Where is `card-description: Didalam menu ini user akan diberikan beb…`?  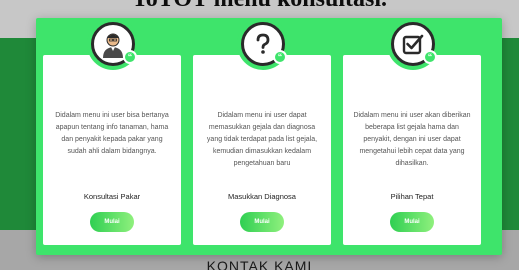
card-description: Didalam menu ini user akan diberikan beb… is located at coordinates (412, 139).